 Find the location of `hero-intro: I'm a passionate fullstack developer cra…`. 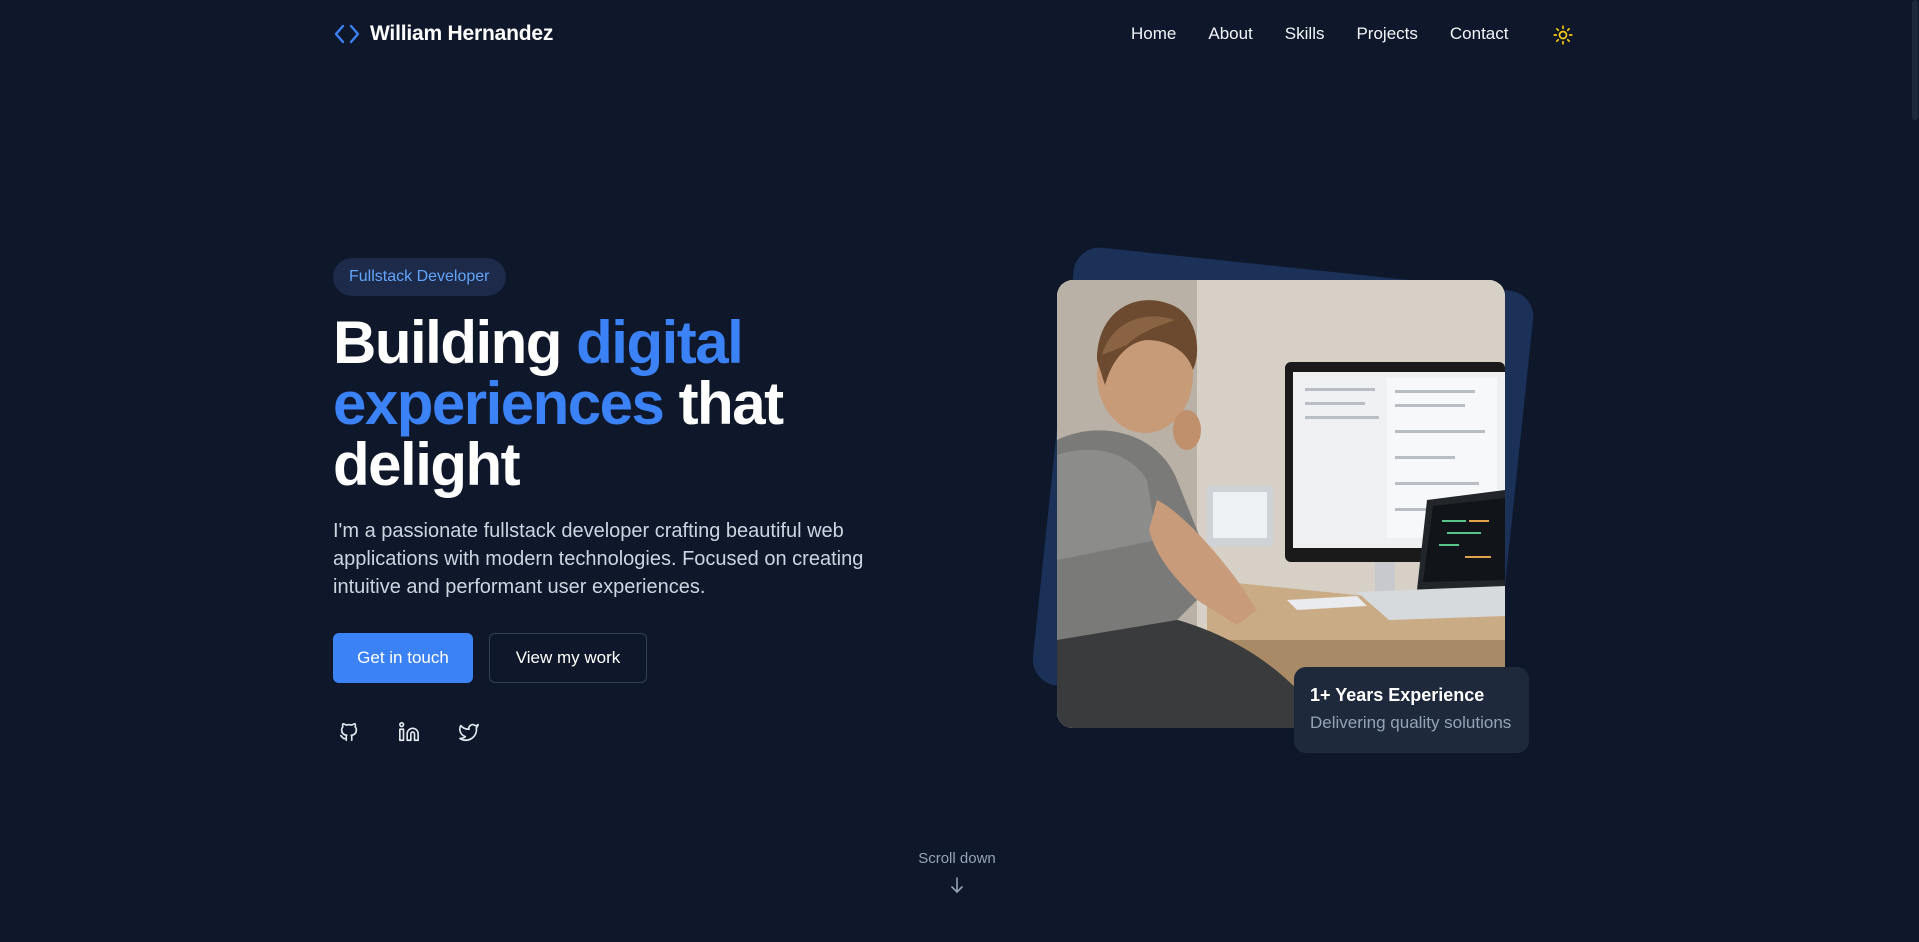

hero-intro: I'm a passionate fullstack developer cra… is located at coordinates (598, 559).